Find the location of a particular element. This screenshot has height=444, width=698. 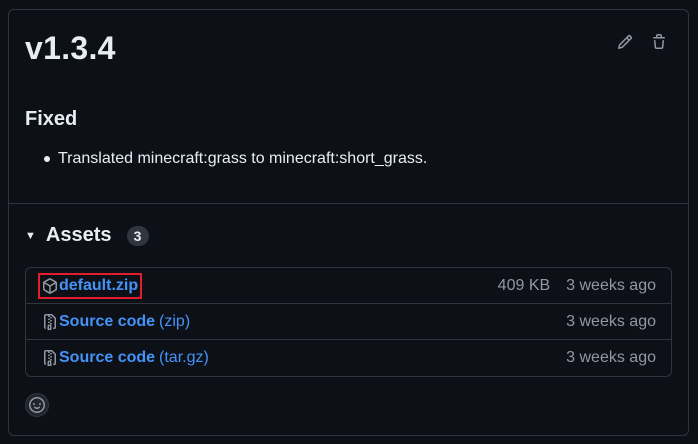

divider is located at coordinates (348, 203).